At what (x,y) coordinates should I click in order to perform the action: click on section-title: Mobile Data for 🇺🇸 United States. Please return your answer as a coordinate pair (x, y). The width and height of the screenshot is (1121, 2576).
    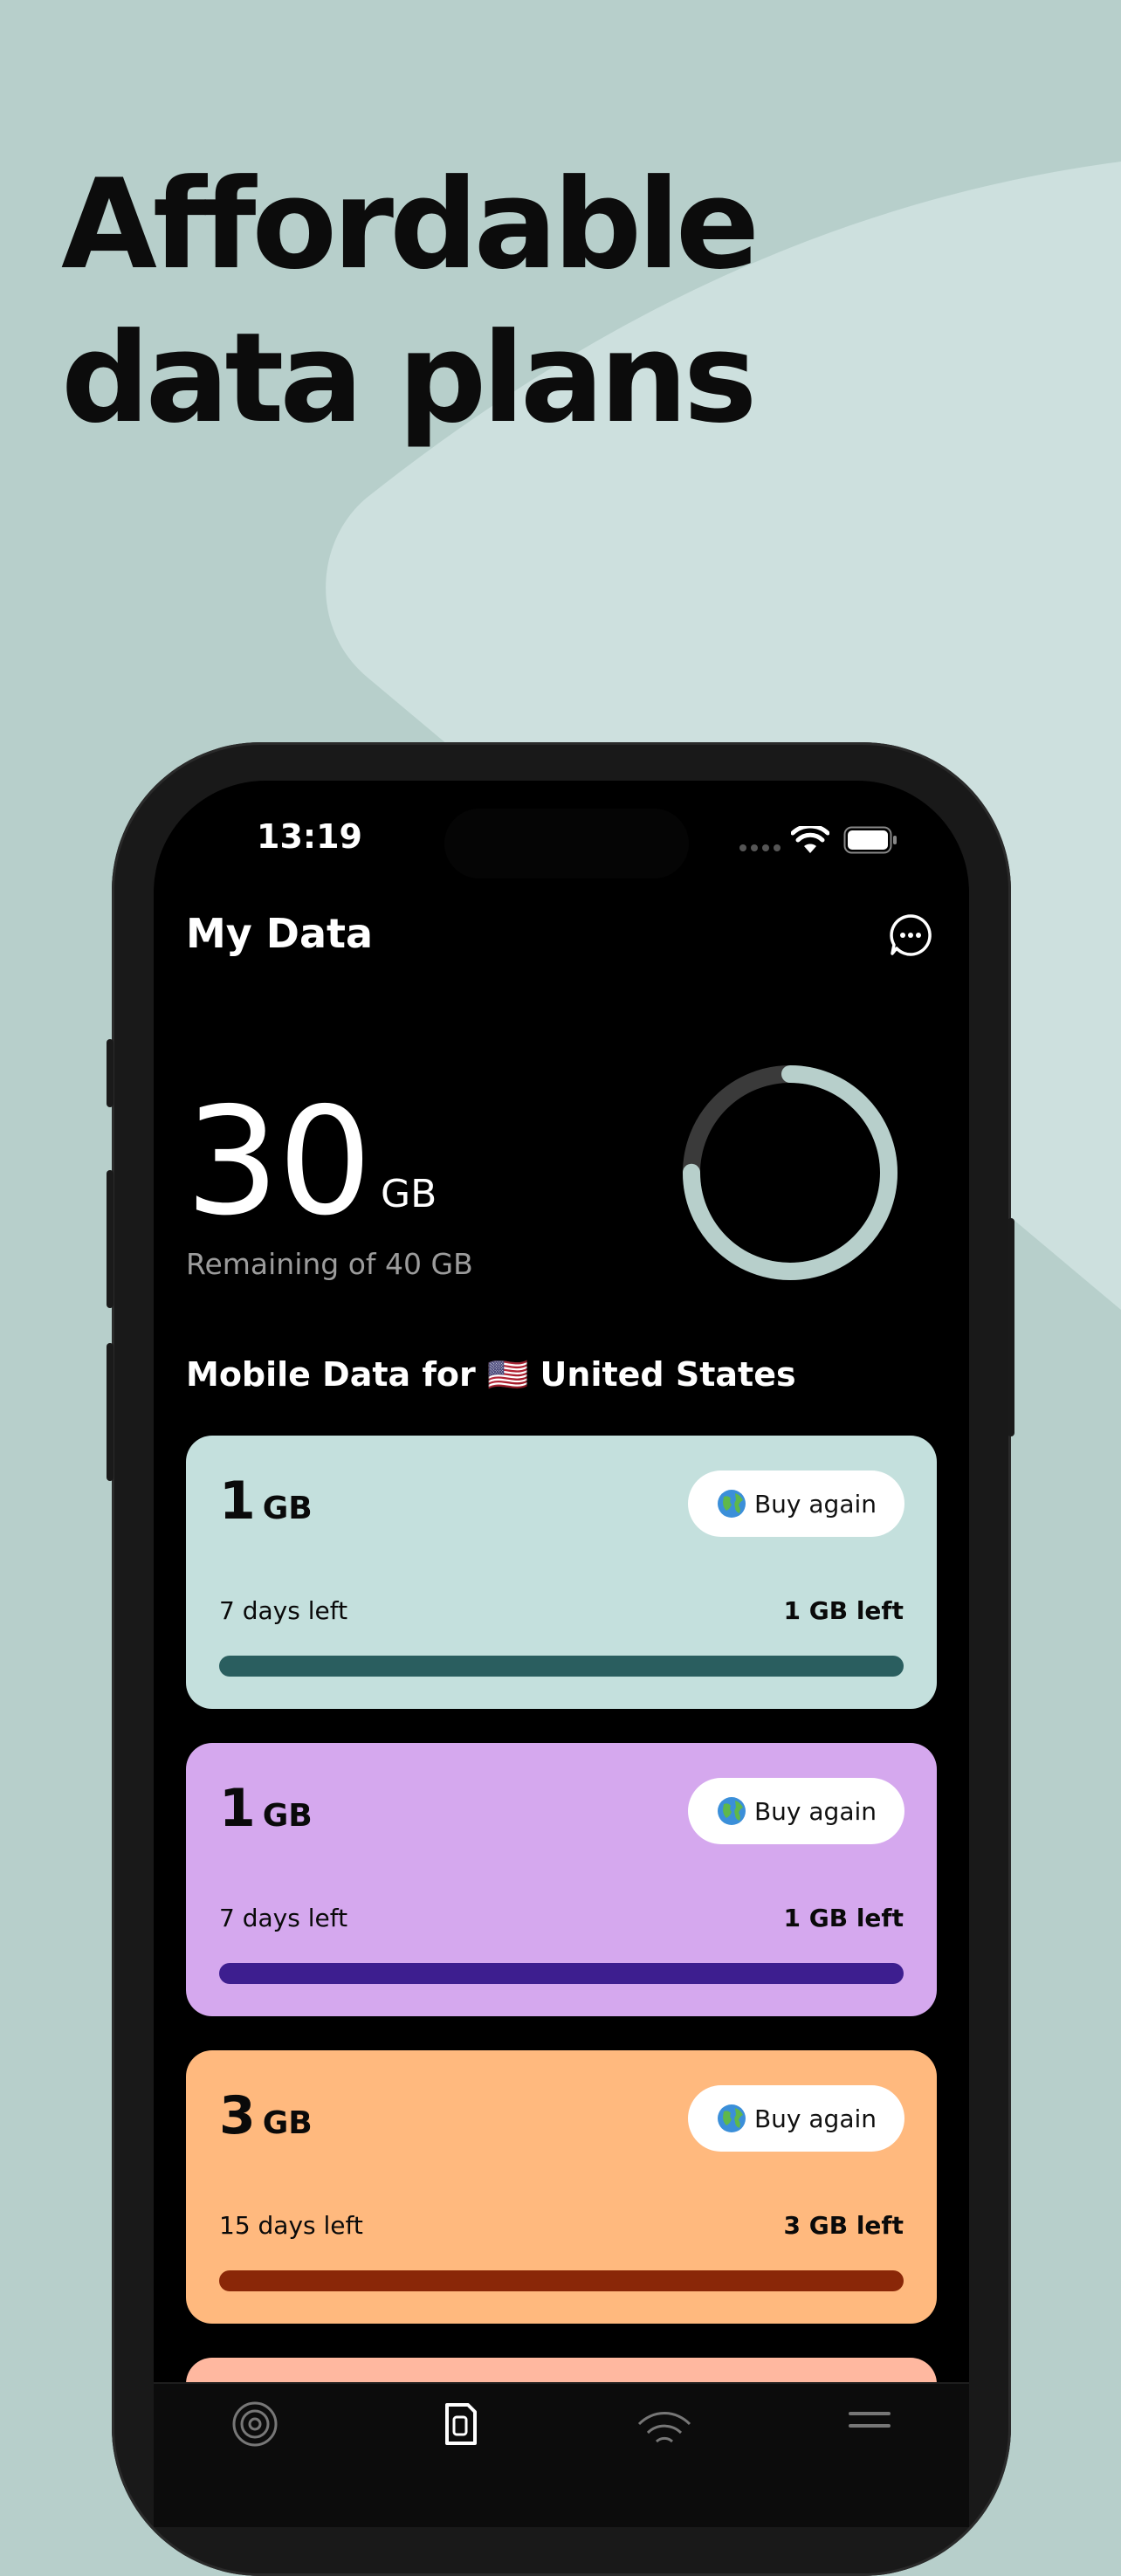
    Looking at the image, I should click on (491, 1374).